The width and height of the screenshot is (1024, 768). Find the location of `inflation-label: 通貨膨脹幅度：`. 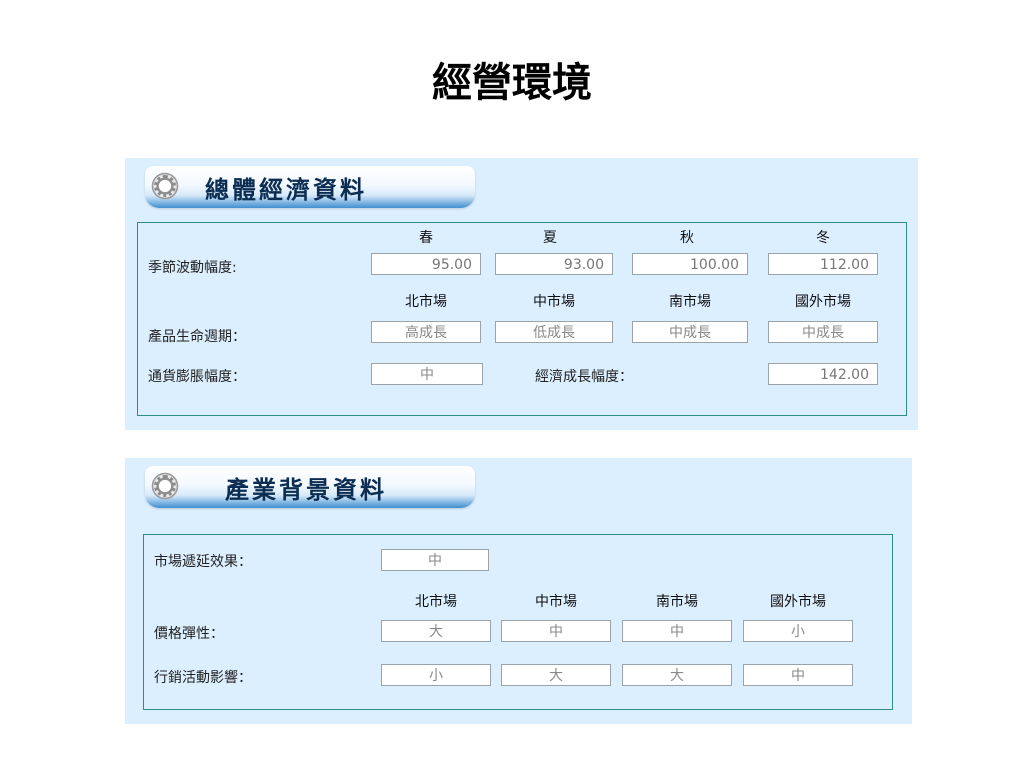

inflation-label: 通貨膨脹幅度： is located at coordinates (197, 377).